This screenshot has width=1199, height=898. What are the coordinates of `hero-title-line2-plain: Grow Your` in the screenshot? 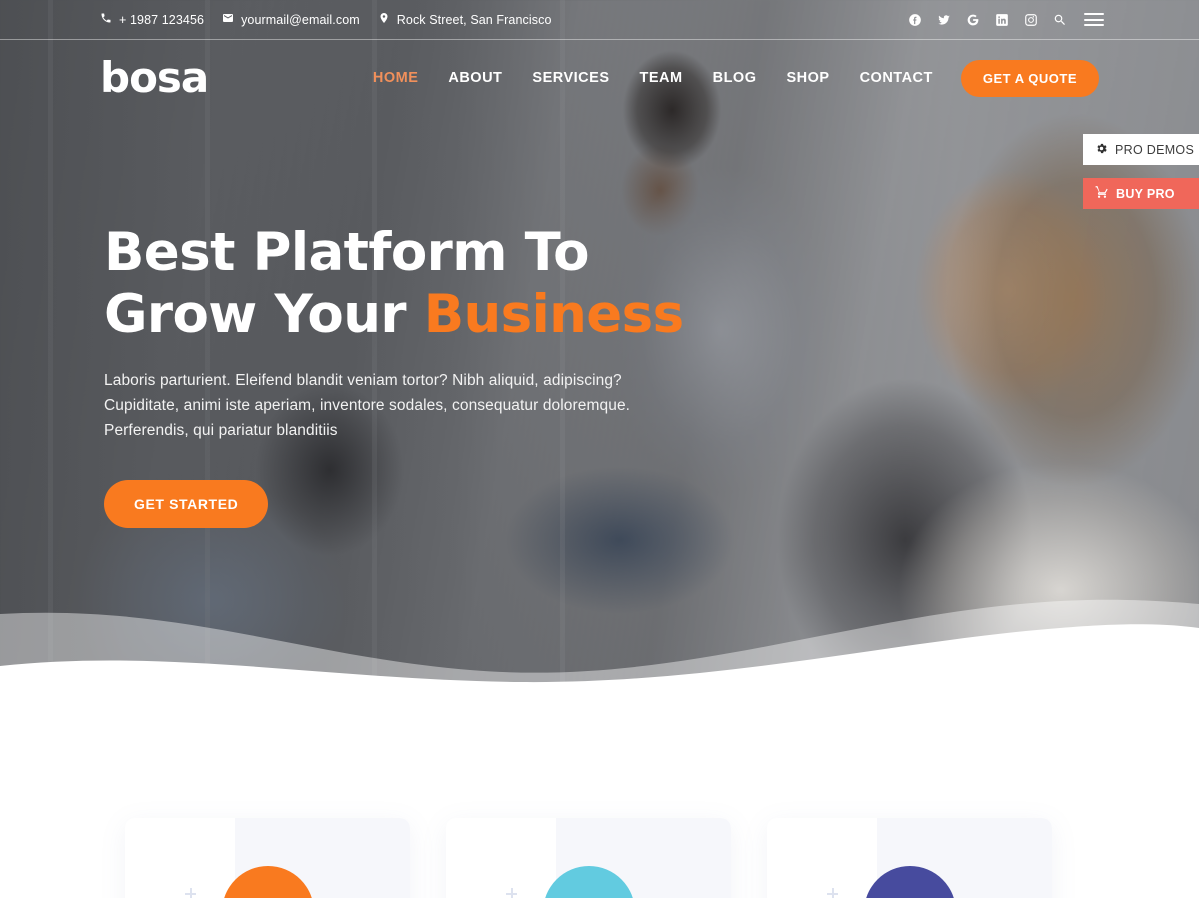 It's located at (264, 314).